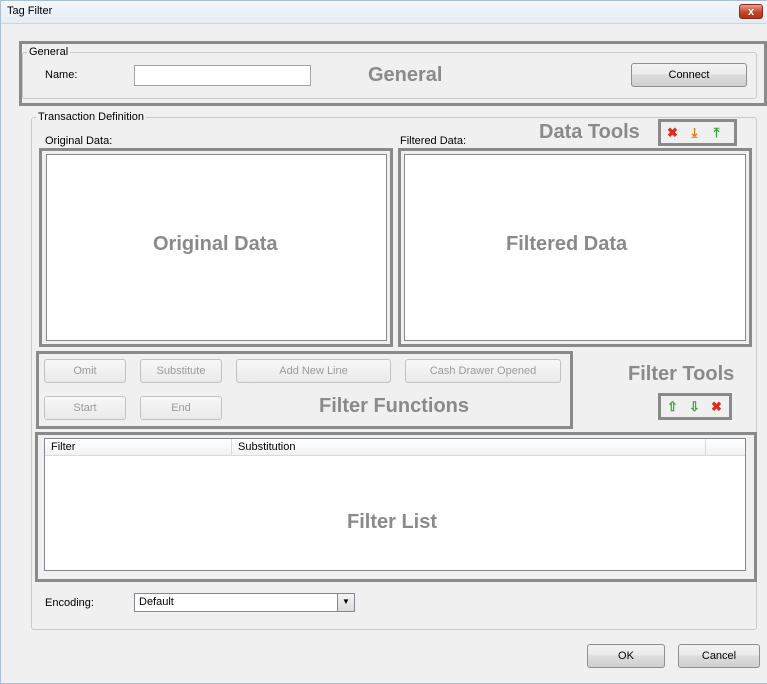  I want to click on import-icon: ⤓, so click(694, 132).